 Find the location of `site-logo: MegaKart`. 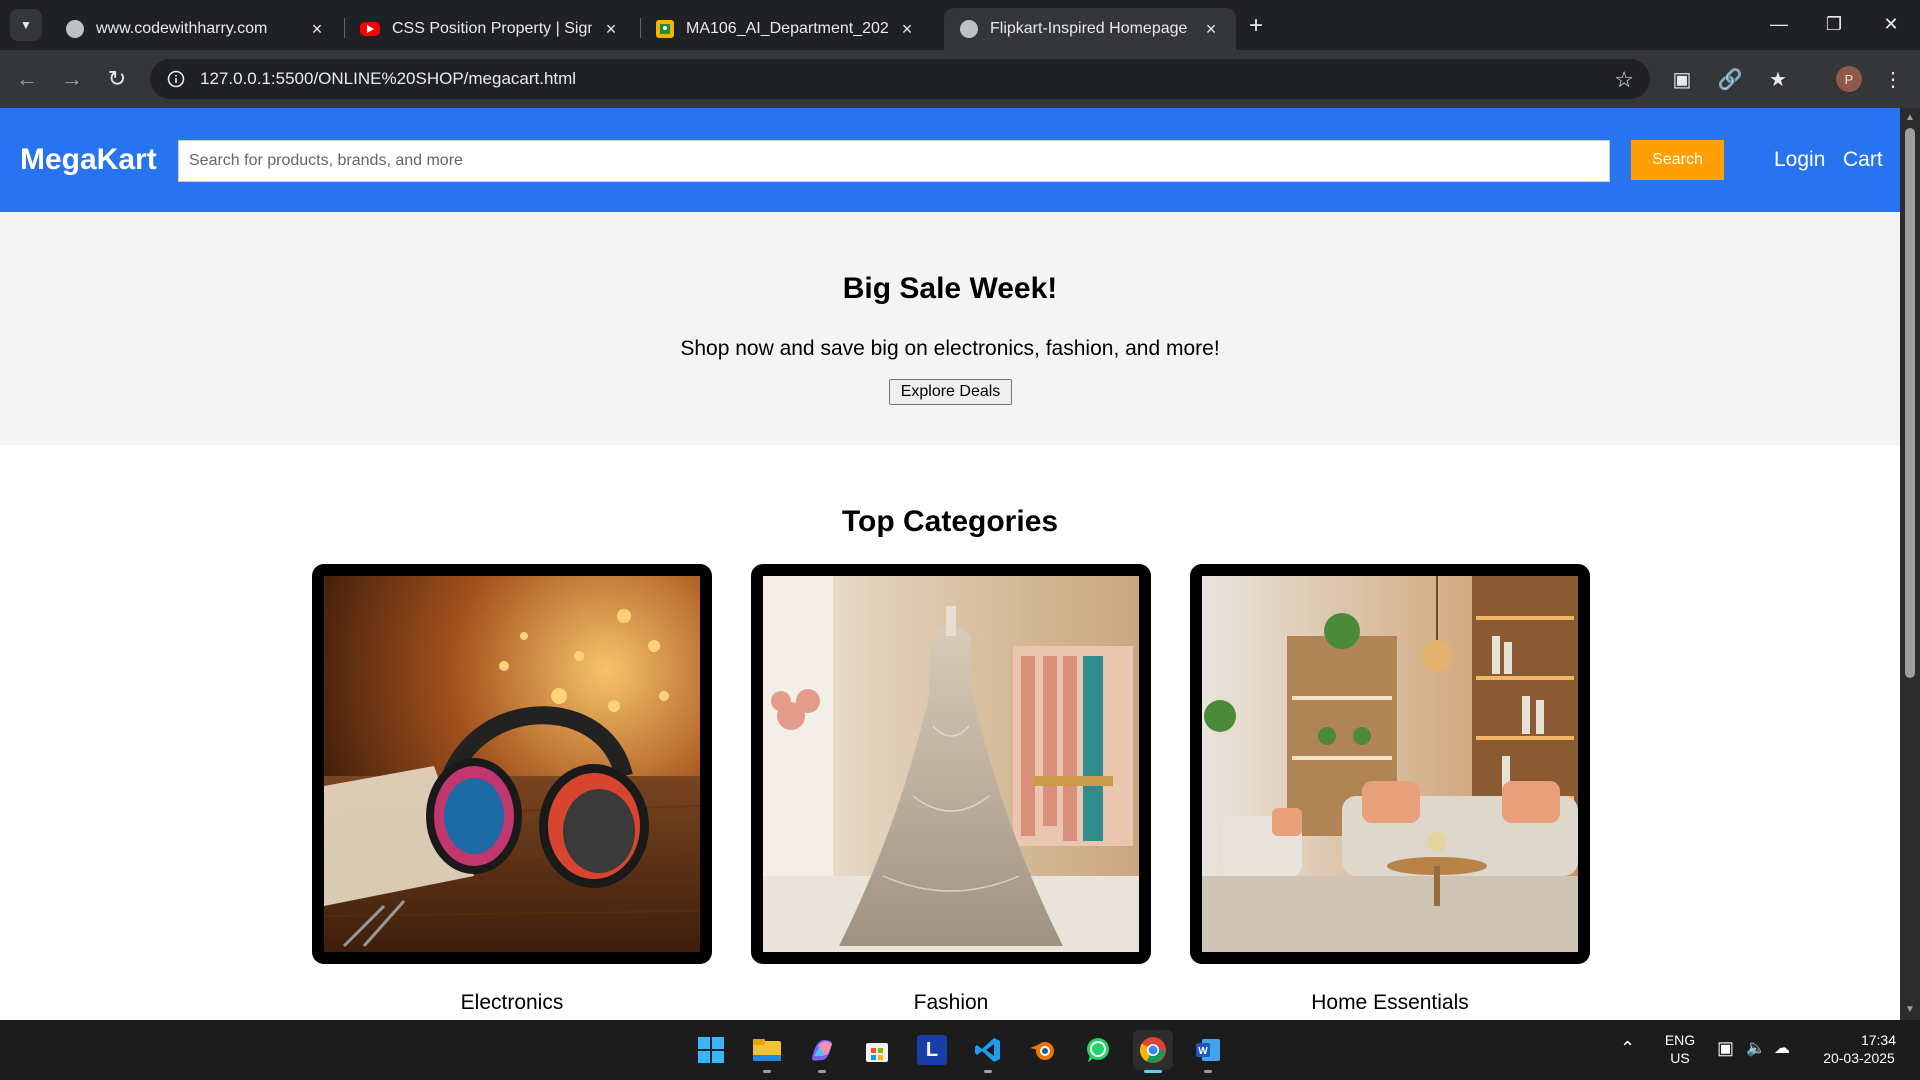

site-logo: MegaKart is located at coordinates (88, 160).